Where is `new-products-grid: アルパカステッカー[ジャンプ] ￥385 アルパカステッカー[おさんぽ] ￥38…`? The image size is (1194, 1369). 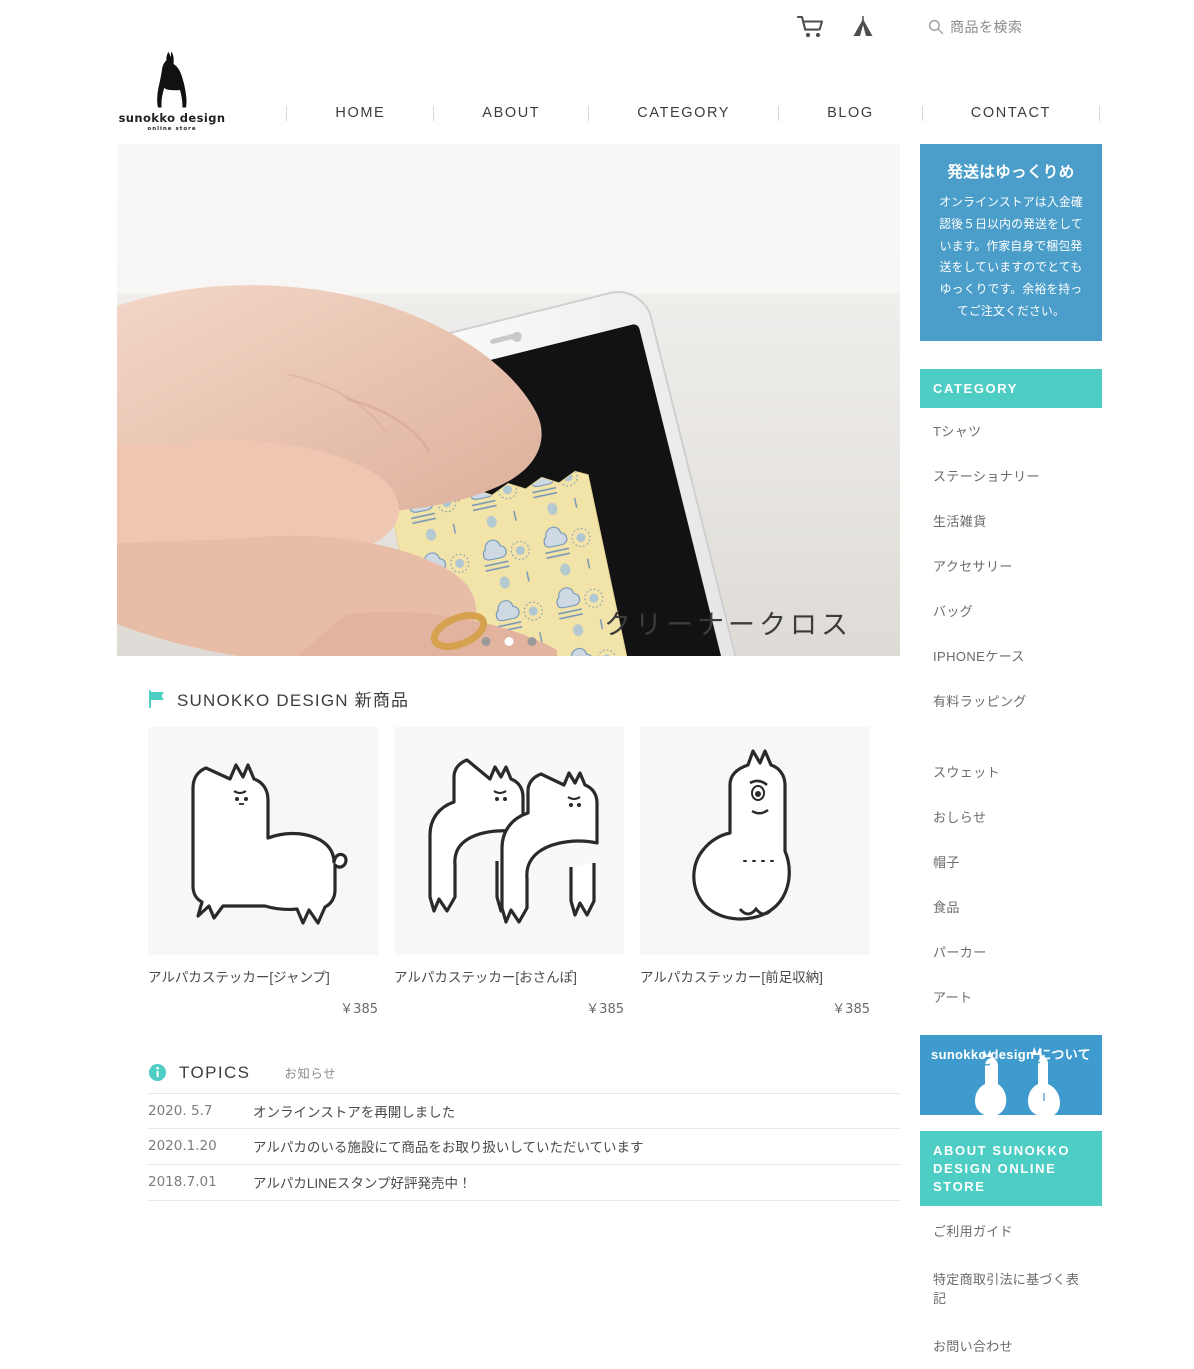
new-products-grid: アルパカステッカー[ジャンプ] ￥385 アルパカステッカー[おさんぽ] ￥38… is located at coordinates (508, 872).